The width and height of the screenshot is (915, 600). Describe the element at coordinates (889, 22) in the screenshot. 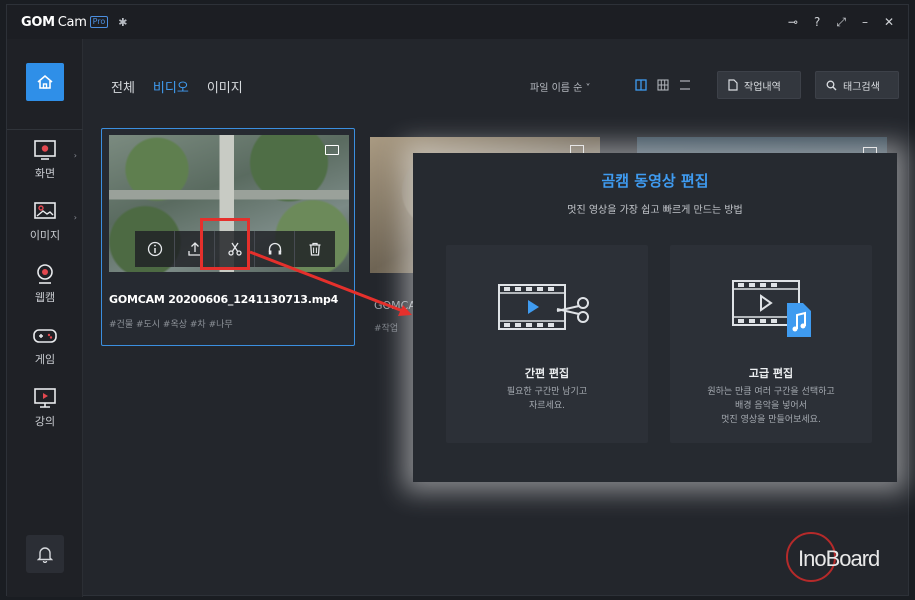

I see `close-button: ✕` at that location.